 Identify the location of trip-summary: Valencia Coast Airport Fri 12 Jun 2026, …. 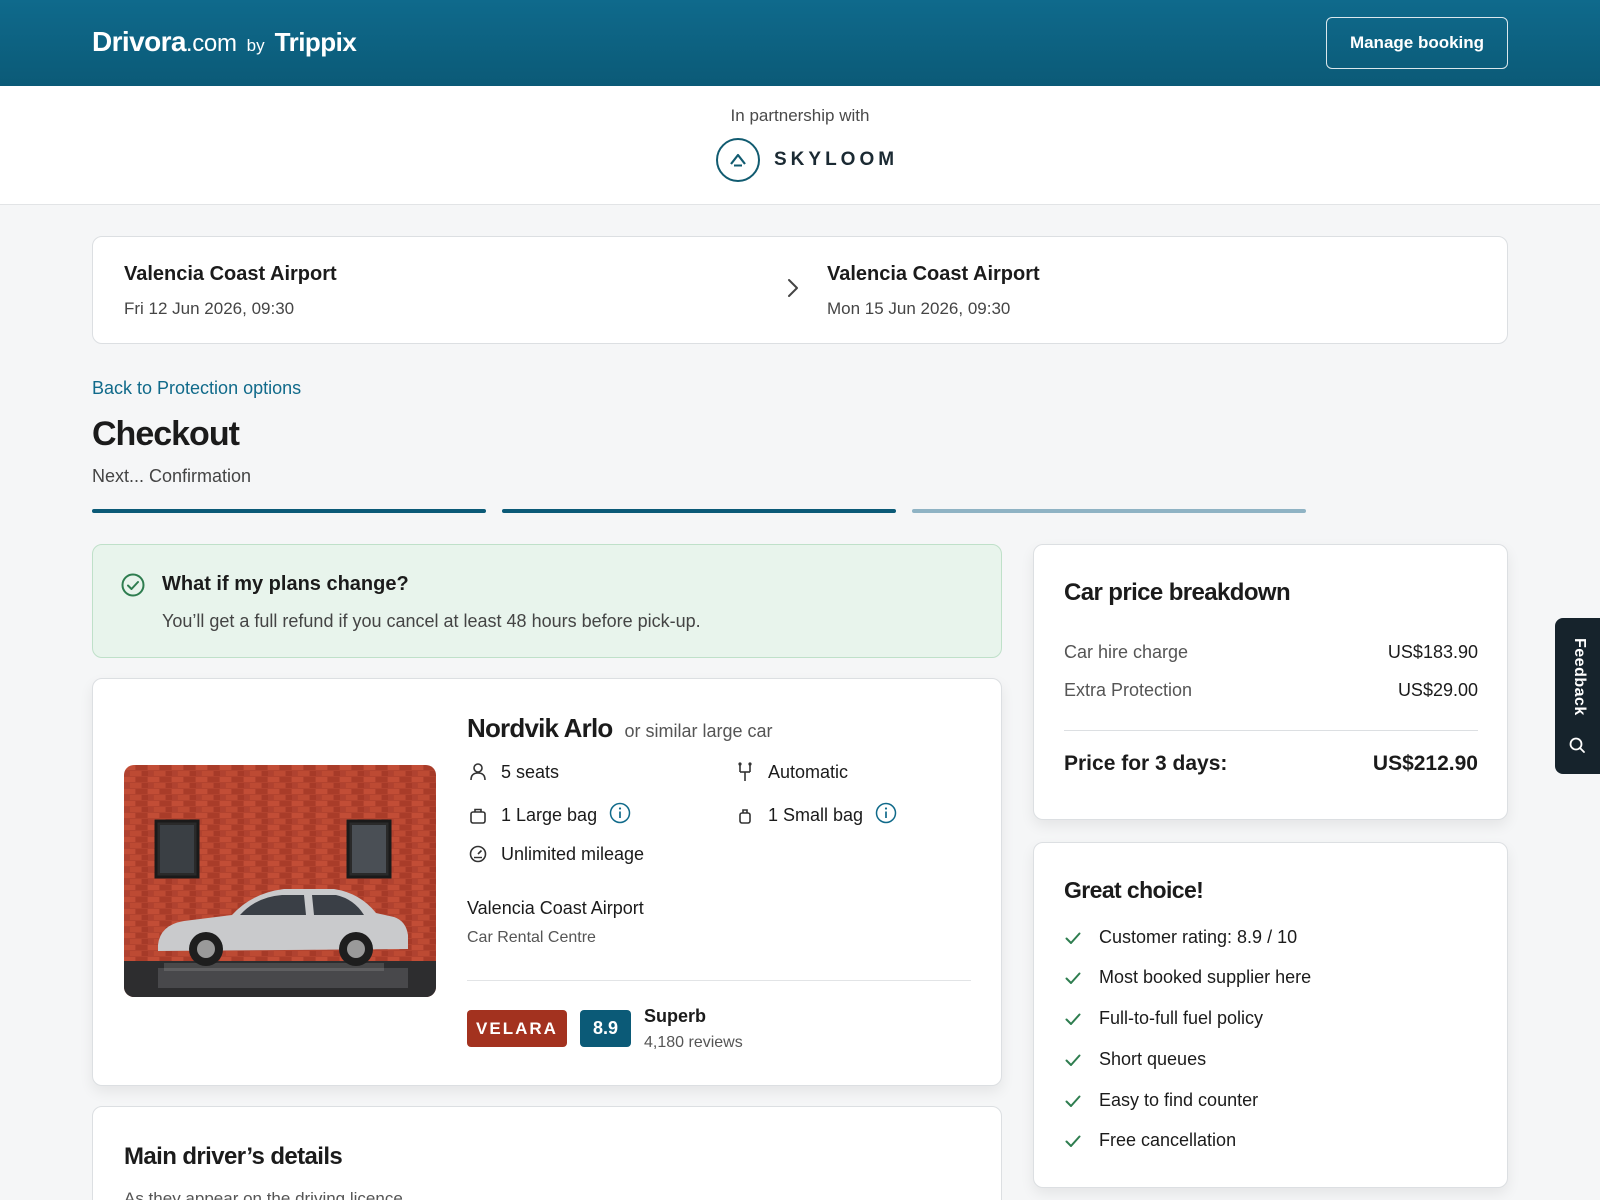
(800, 290).